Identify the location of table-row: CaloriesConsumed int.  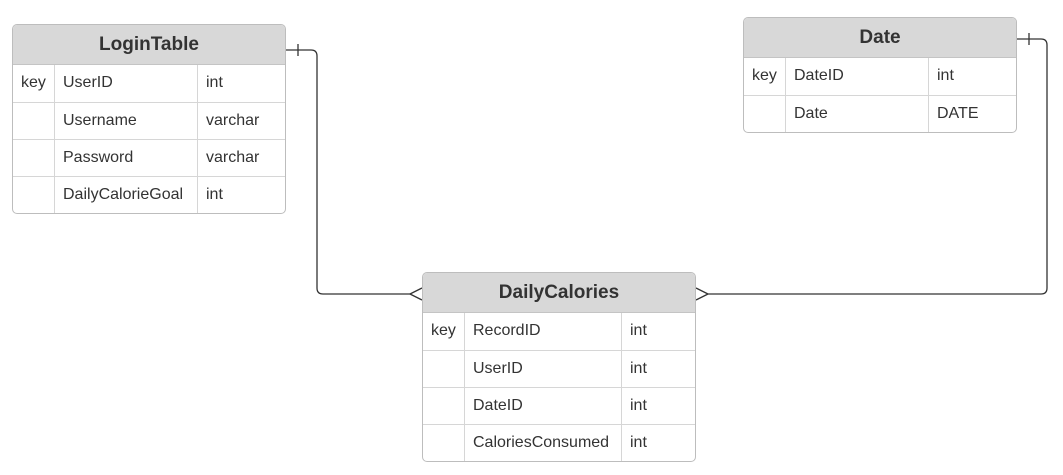
(559, 442).